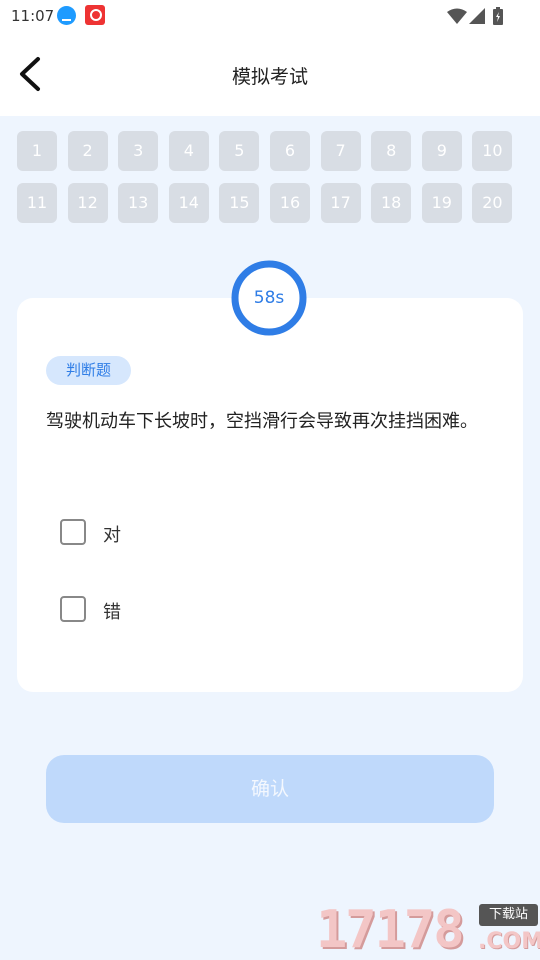 The width and height of the screenshot is (540, 960). Describe the element at coordinates (73, 609) in the screenshot. I see `option-false-checkbox` at that location.